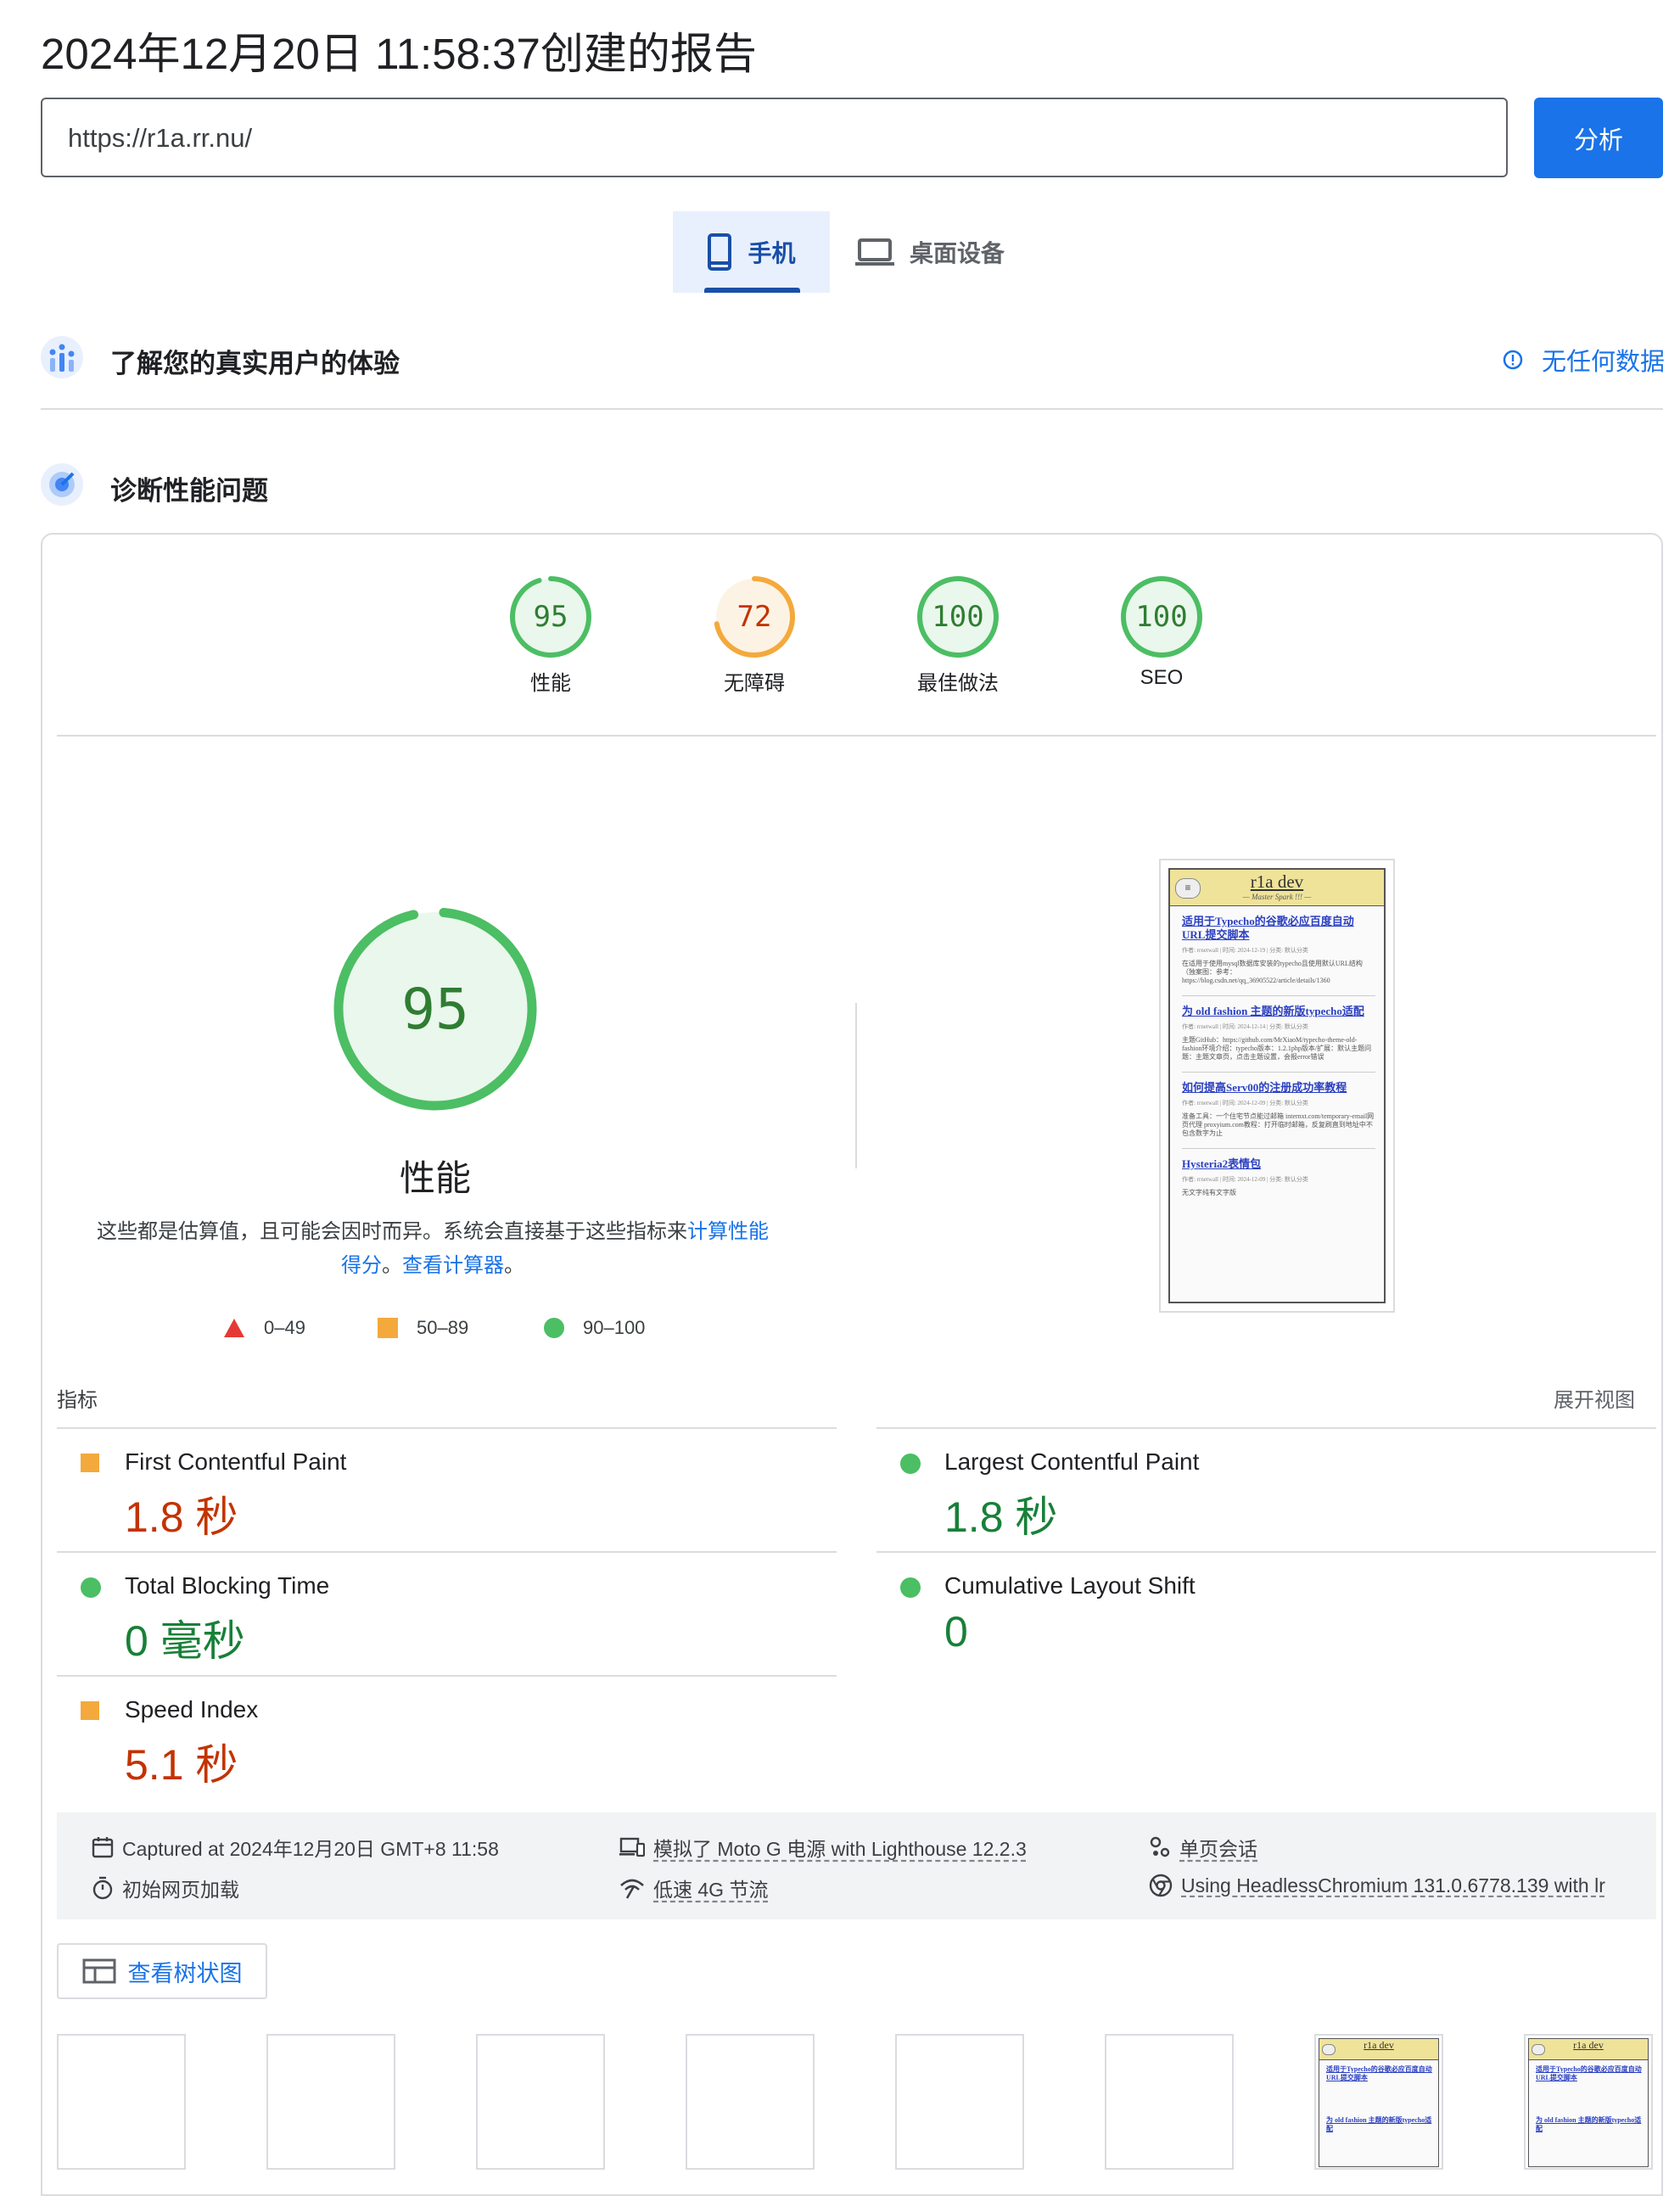  I want to click on category-gauge-seo: 100 SEO, so click(1161, 631).